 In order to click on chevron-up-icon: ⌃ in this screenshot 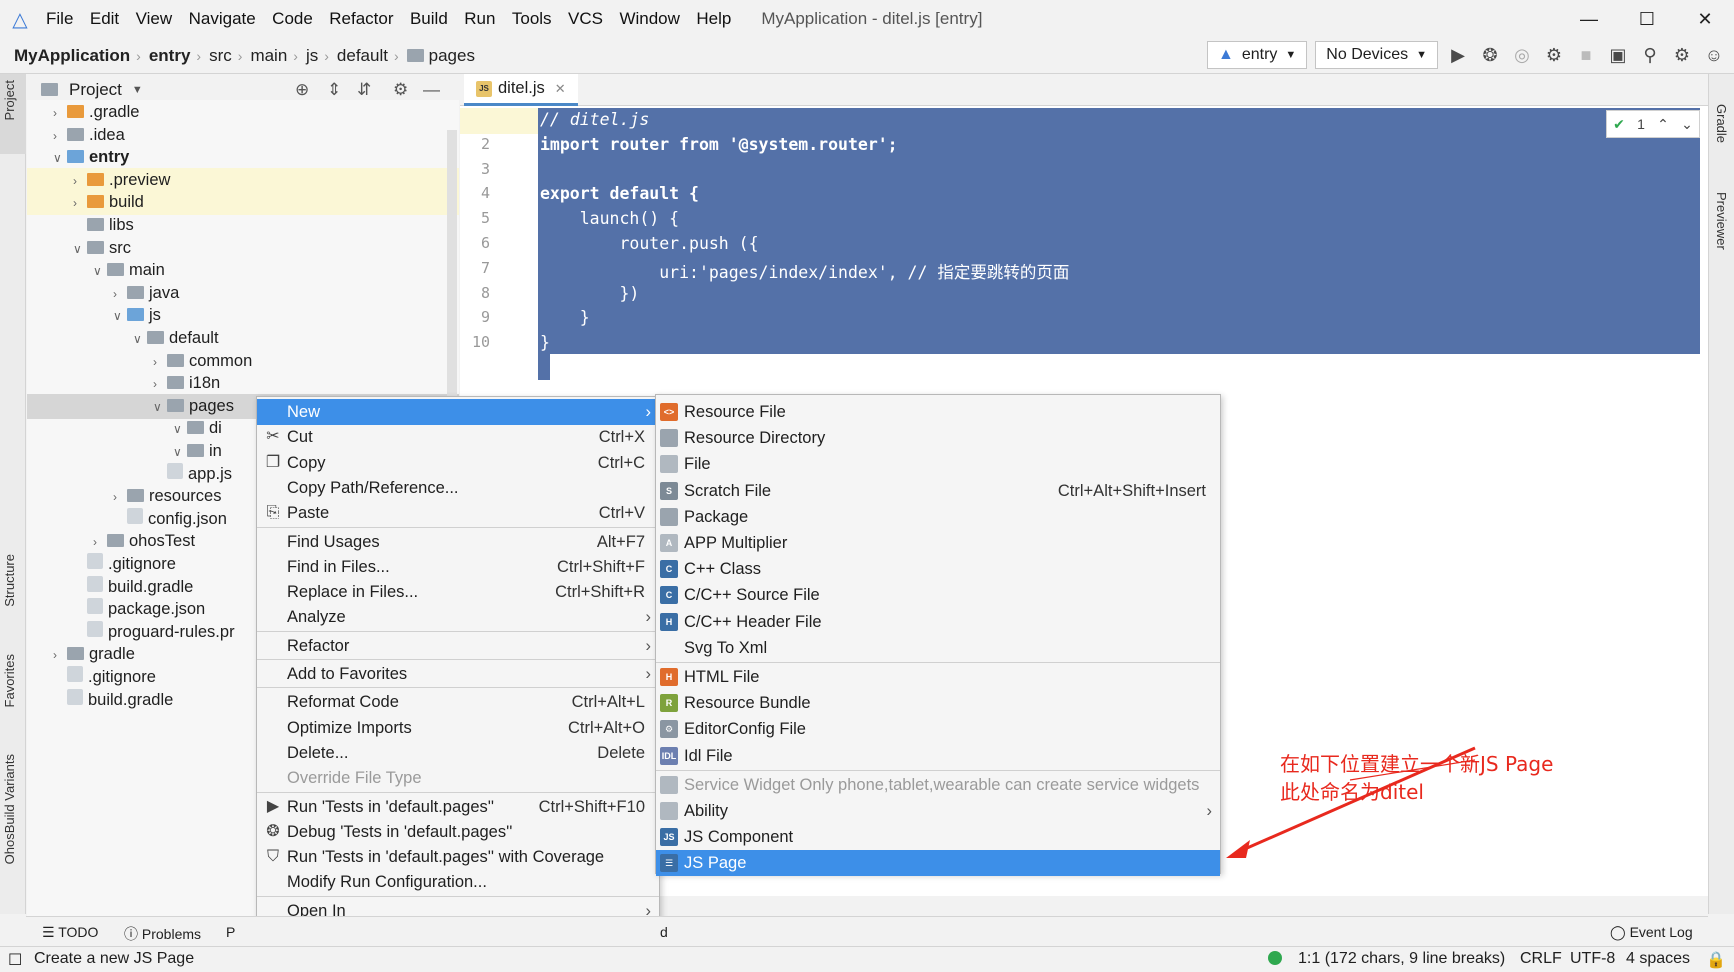, I will do `click(1663, 124)`.